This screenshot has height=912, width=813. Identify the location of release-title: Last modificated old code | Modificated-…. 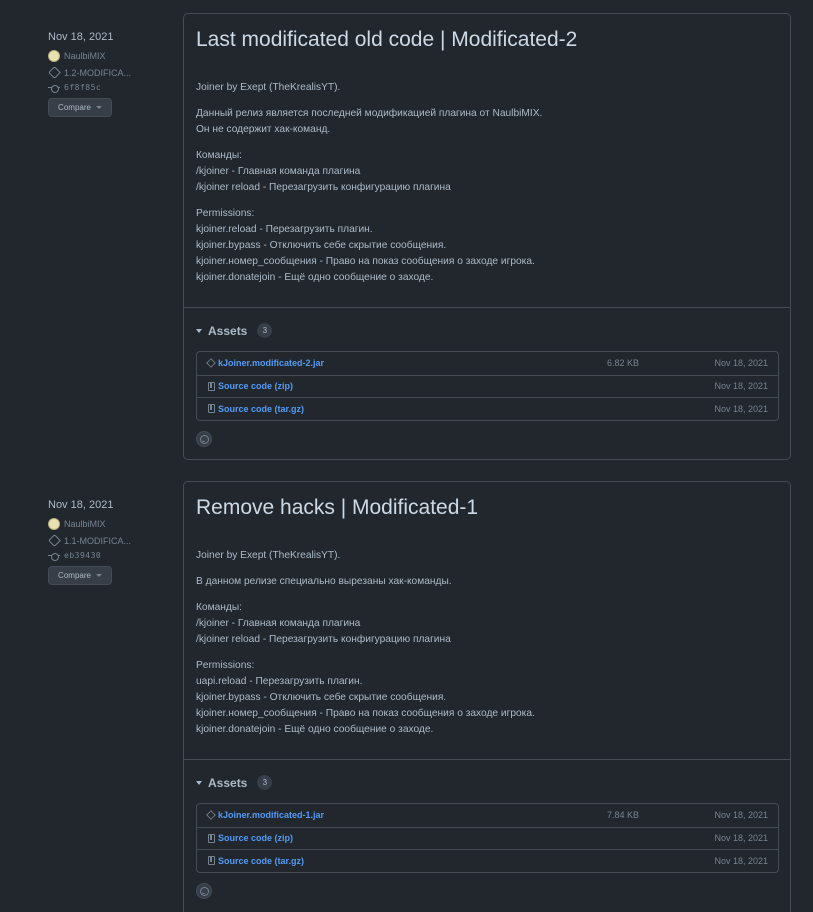
(487, 43).